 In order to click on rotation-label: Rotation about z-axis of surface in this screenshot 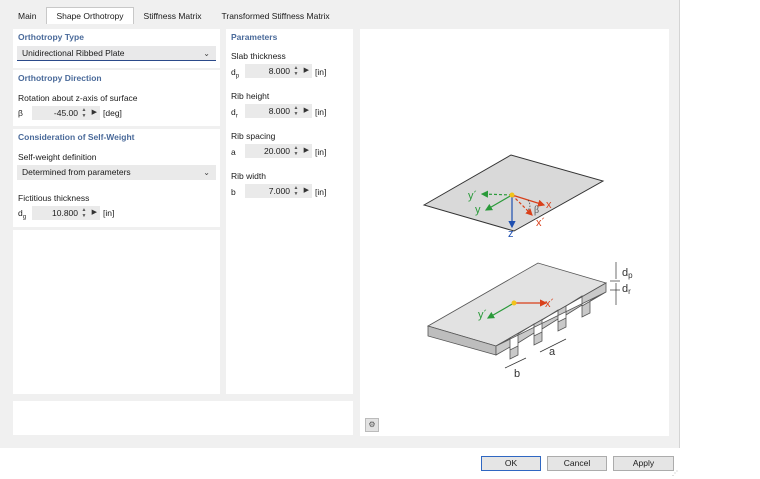, I will do `click(78, 98)`.